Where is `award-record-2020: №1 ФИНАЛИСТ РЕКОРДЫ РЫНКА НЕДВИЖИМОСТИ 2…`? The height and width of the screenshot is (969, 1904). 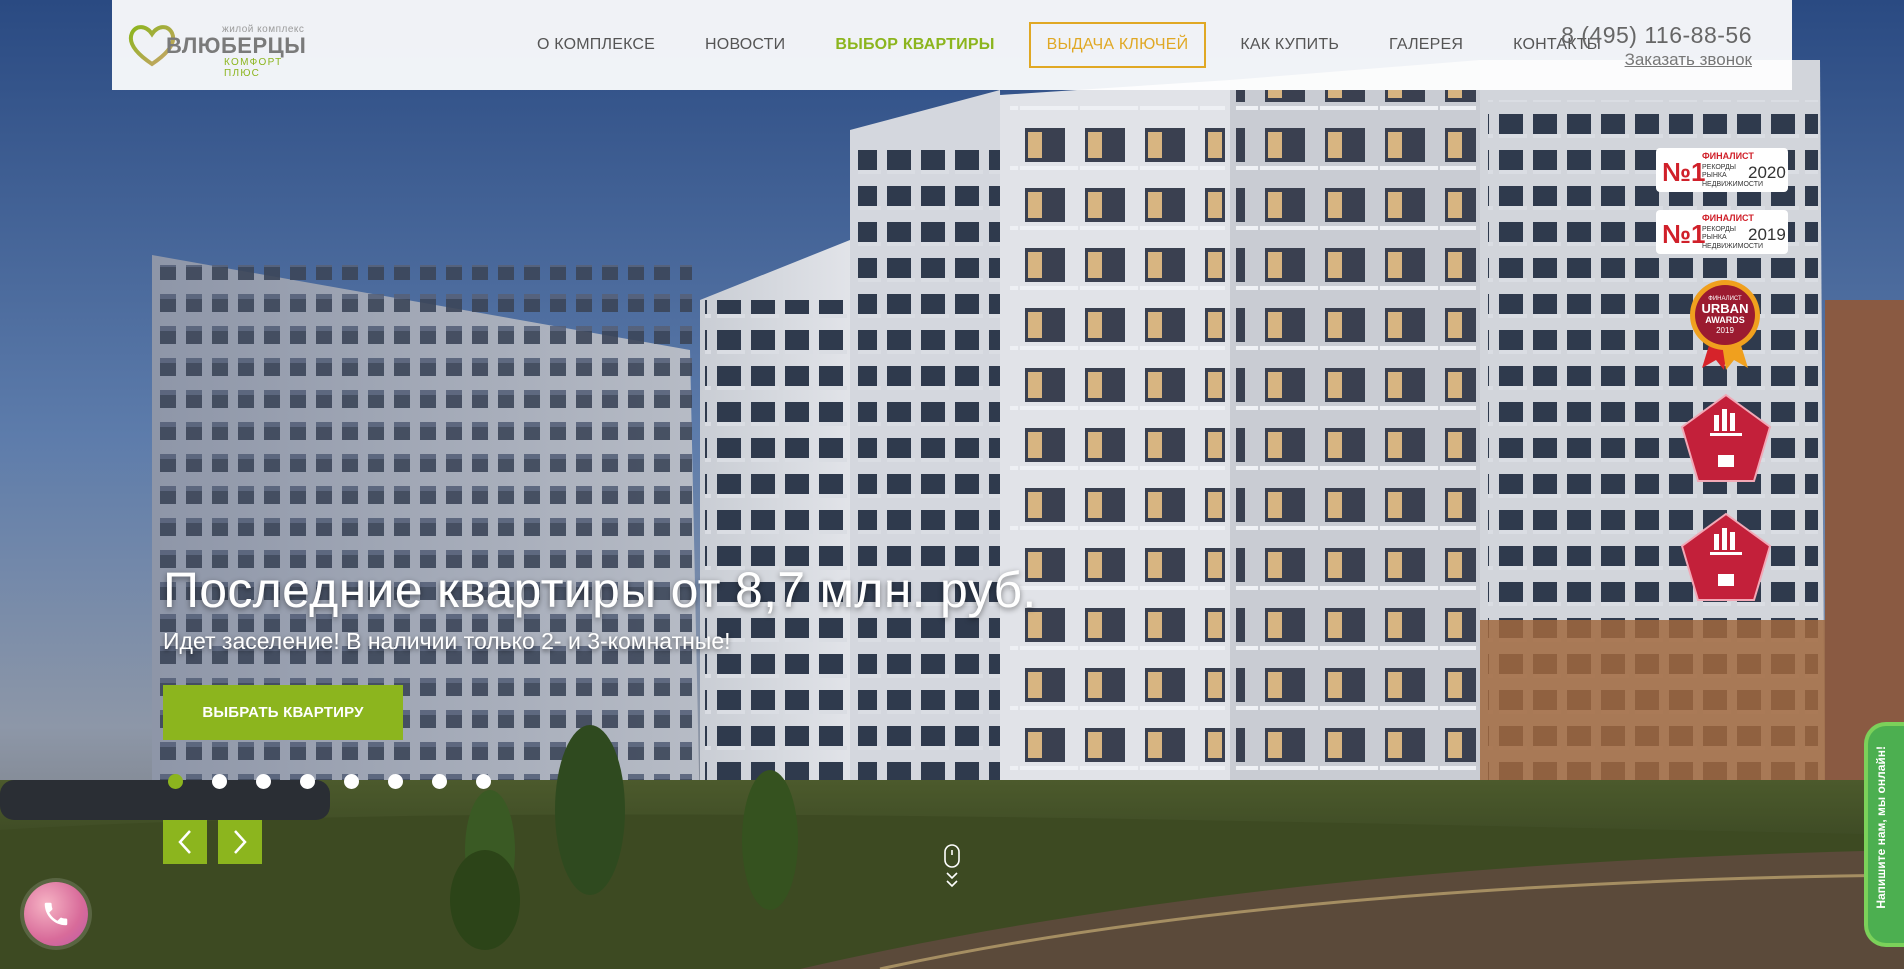
award-record-2020: №1 ФИНАЛИСТ РЕКОРДЫ РЫНКА НЕДВИЖИМОСТИ 2… is located at coordinates (1722, 172).